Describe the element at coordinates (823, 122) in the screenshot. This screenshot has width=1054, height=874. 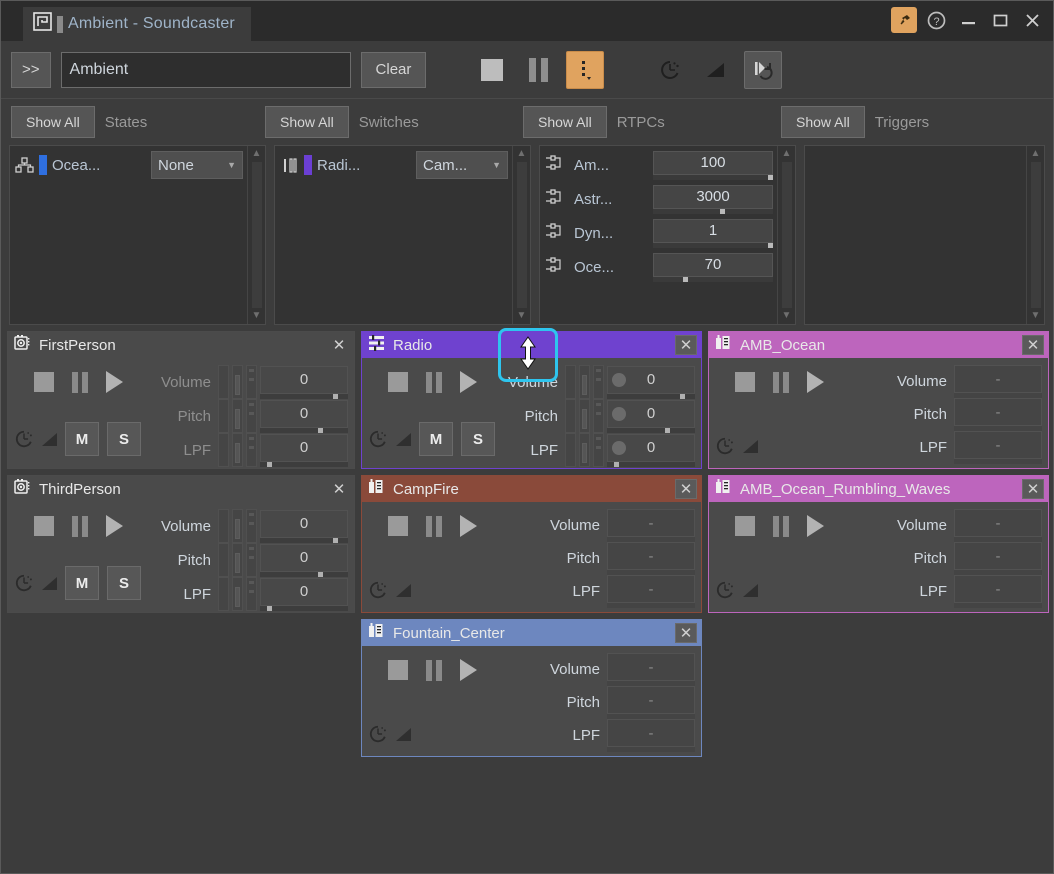
I see `triggers-show-all-button: Show All` at that location.